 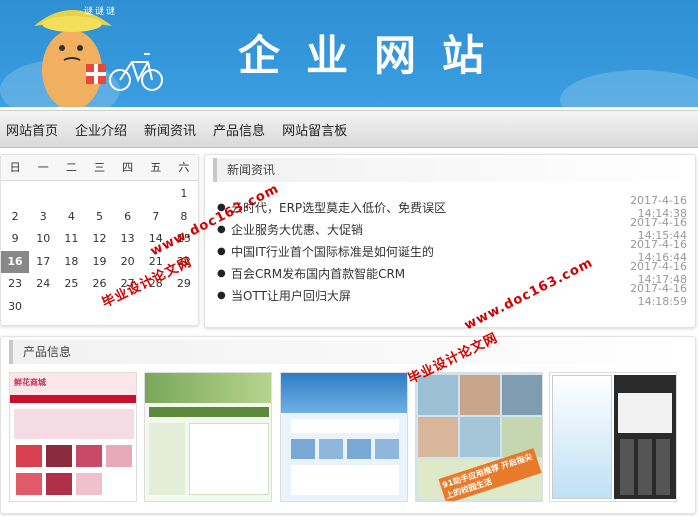 I want to click on weekday-label: 五, so click(x=156, y=167).